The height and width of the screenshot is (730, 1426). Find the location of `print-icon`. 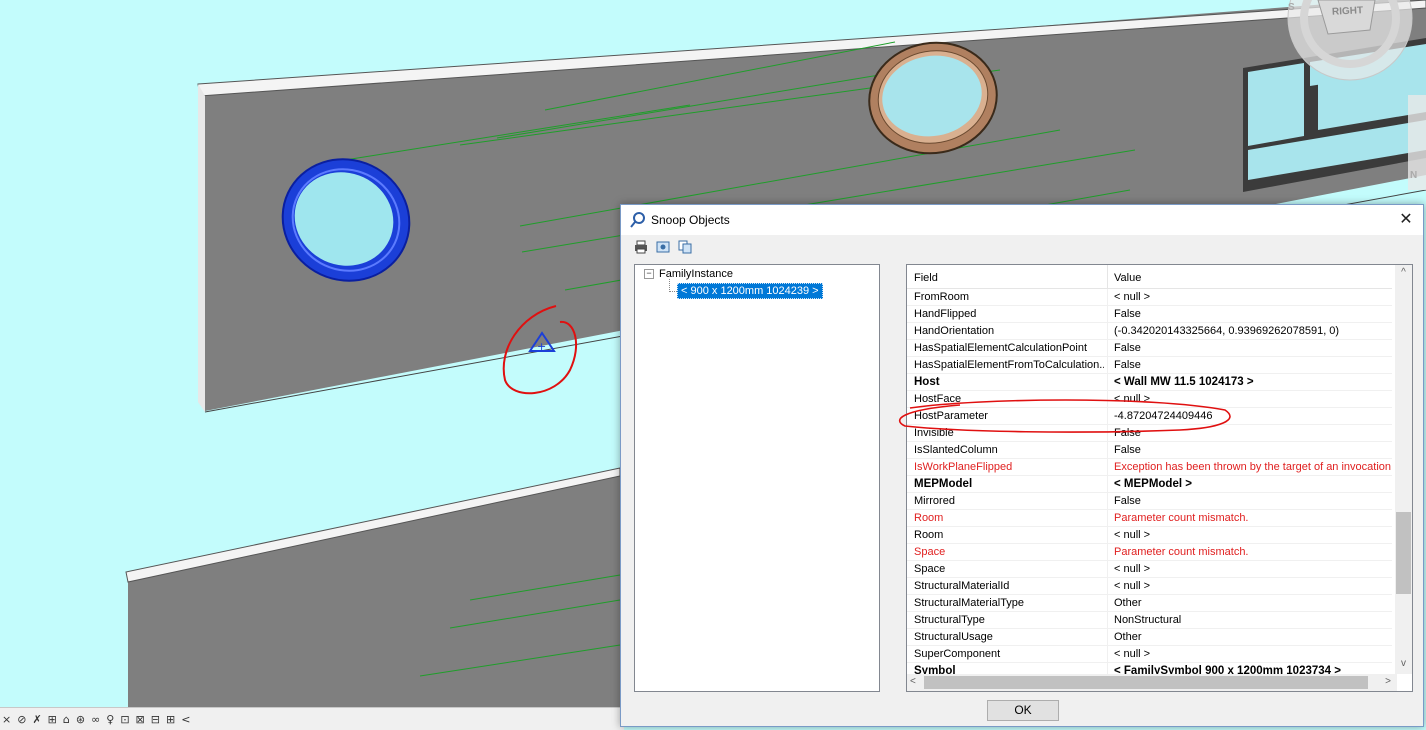

print-icon is located at coordinates (641, 247).